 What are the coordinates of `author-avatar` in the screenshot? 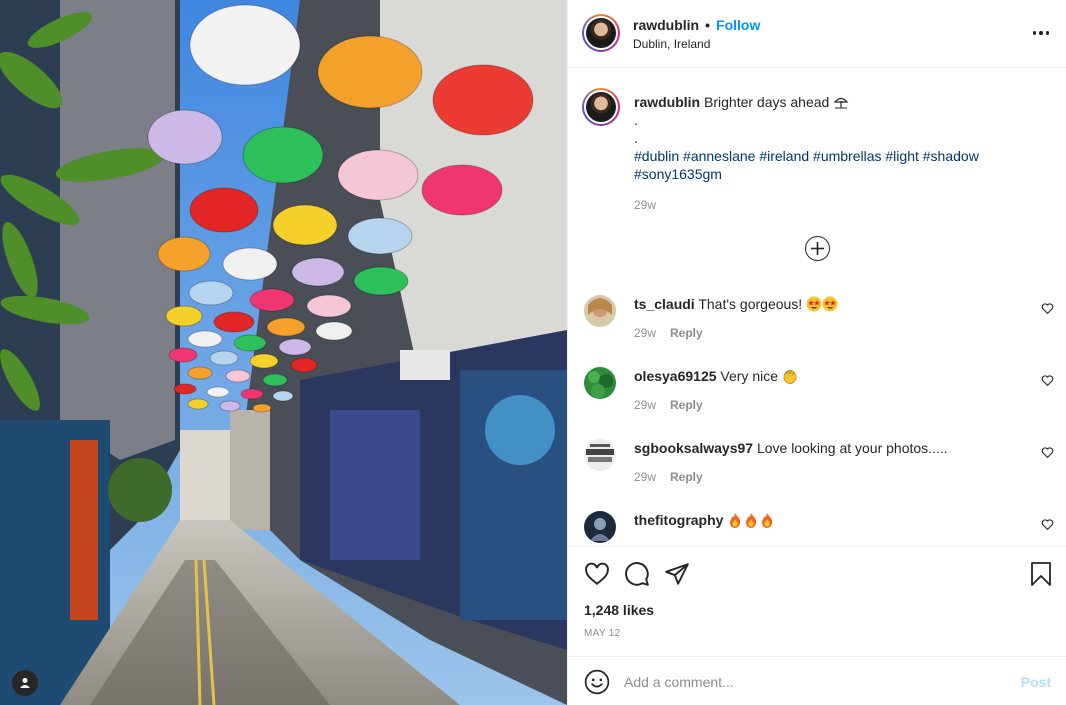 It's located at (601, 33).